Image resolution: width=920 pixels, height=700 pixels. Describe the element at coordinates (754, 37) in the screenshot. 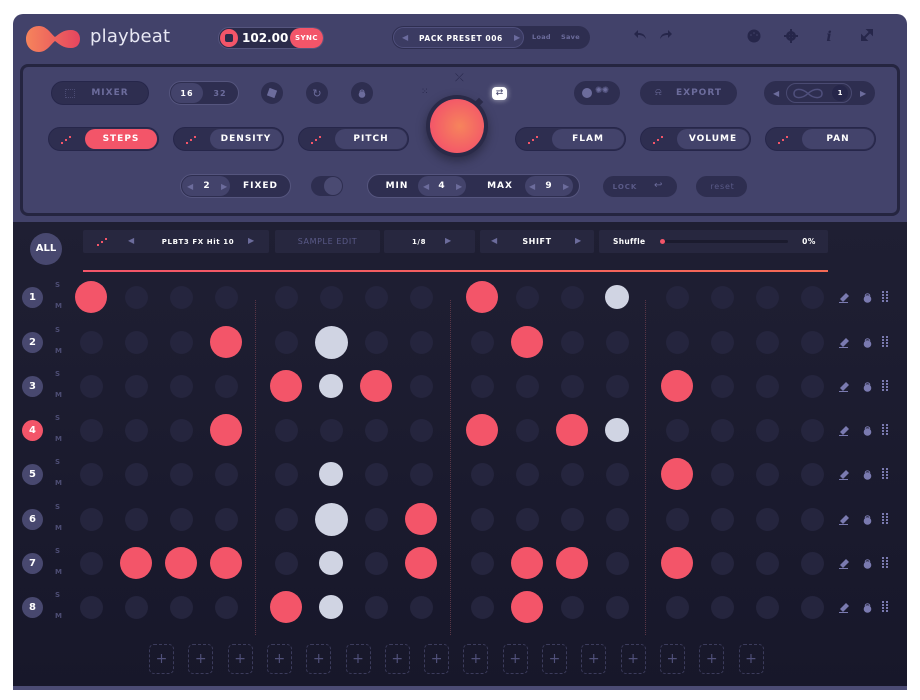

I see `midi-icon` at that location.